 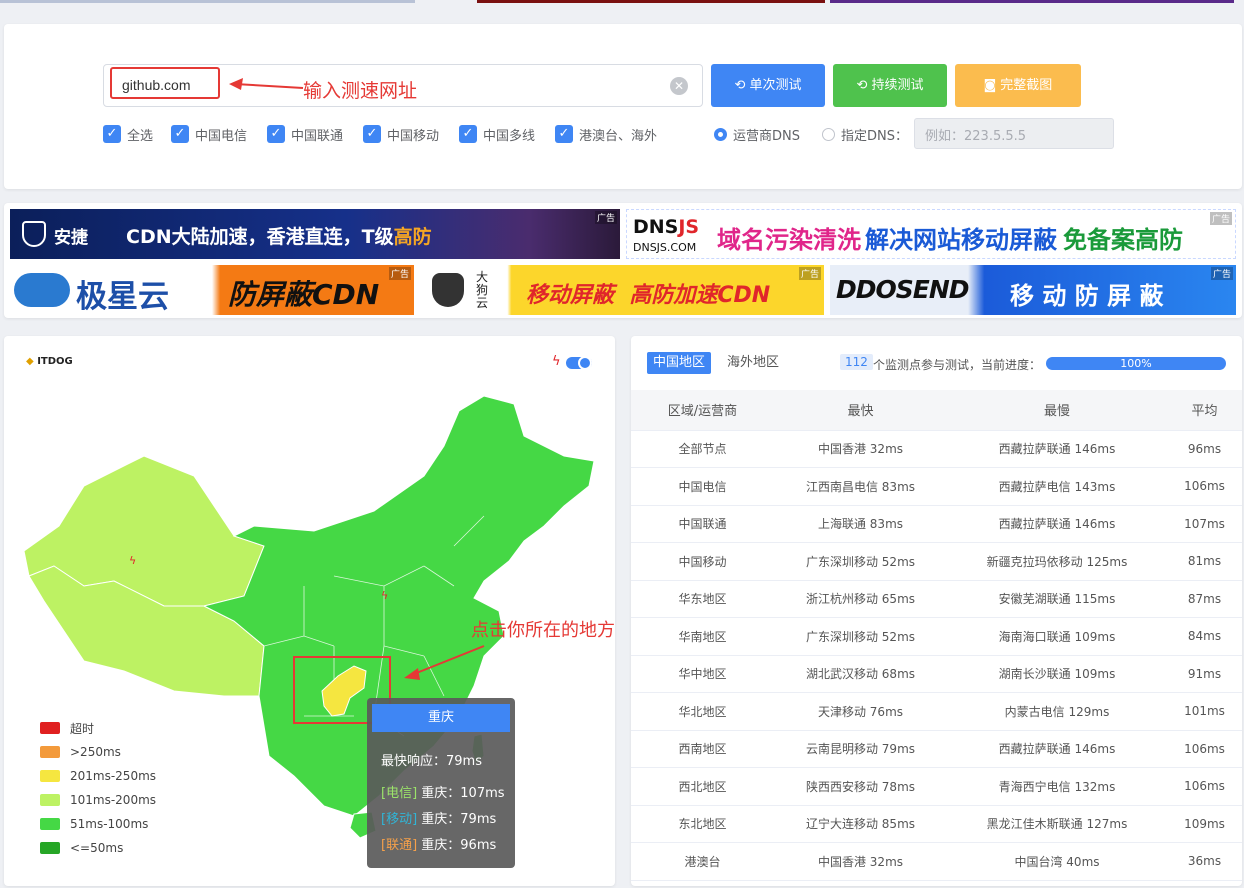 I want to click on table-cell: 107ms, so click(x=1204, y=524).